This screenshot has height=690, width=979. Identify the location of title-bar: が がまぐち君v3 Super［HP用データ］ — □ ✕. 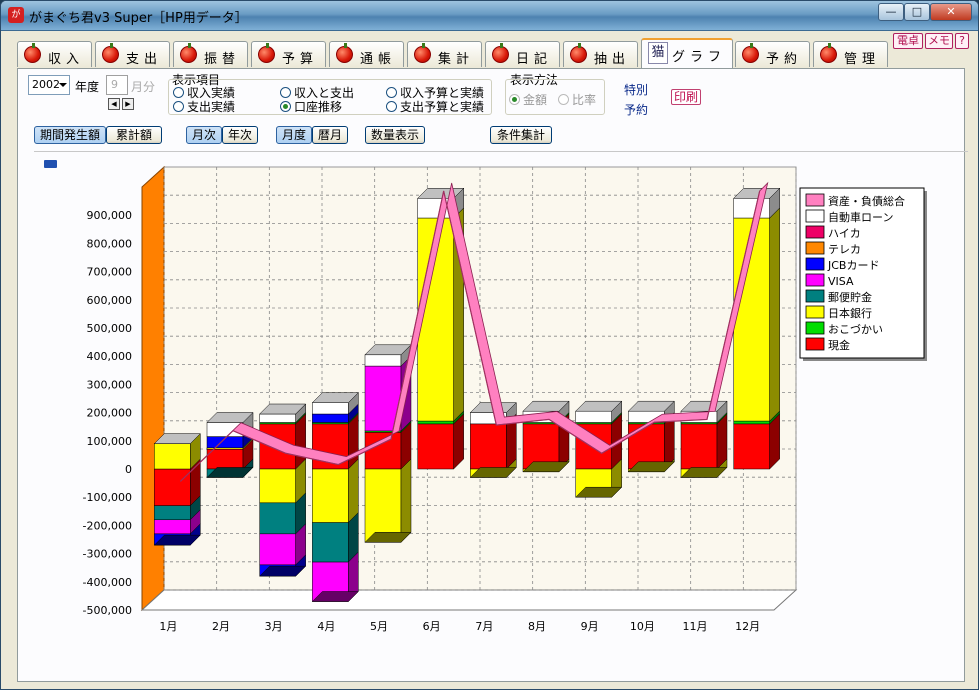
(489, 16).